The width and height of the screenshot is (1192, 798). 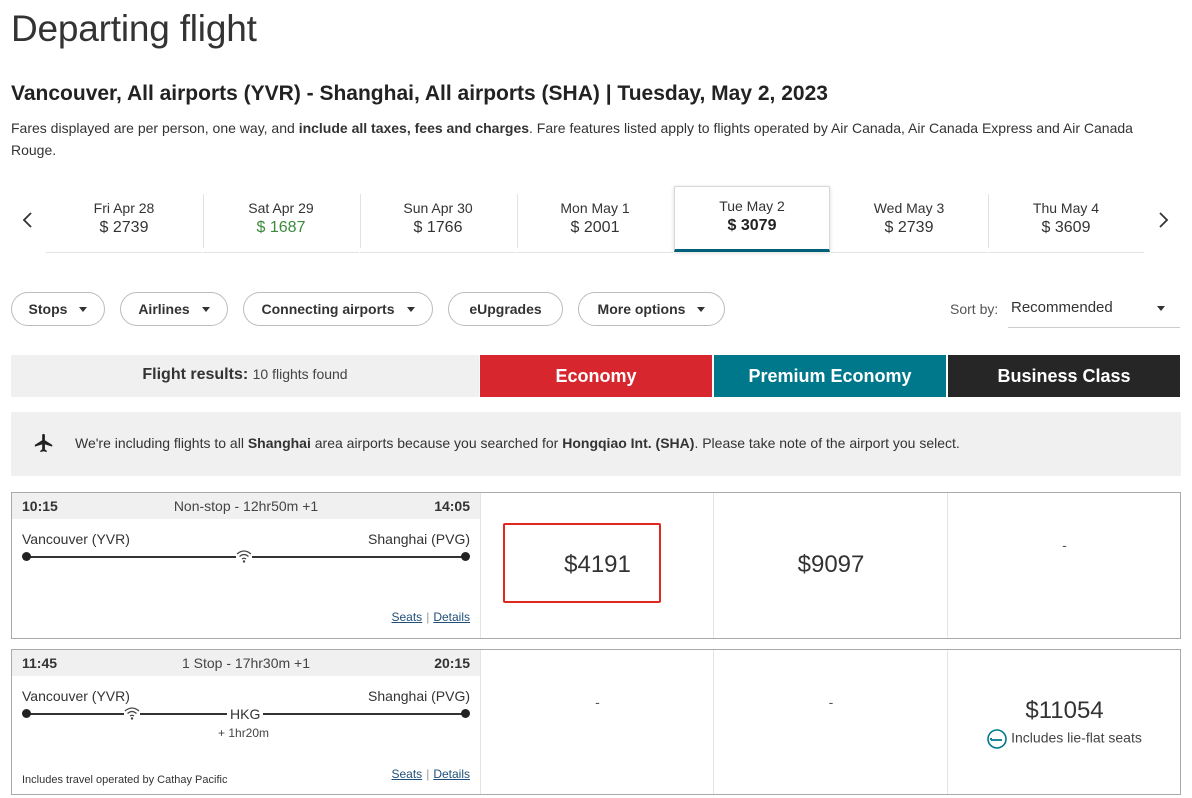 I want to click on arrival-time: 20:15, so click(x=452, y=663).